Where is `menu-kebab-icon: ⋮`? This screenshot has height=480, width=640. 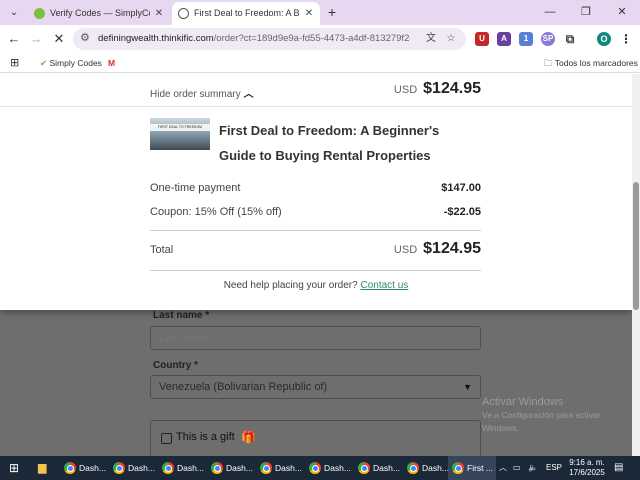
menu-kebab-icon: ⋮ is located at coordinates (626, 39).